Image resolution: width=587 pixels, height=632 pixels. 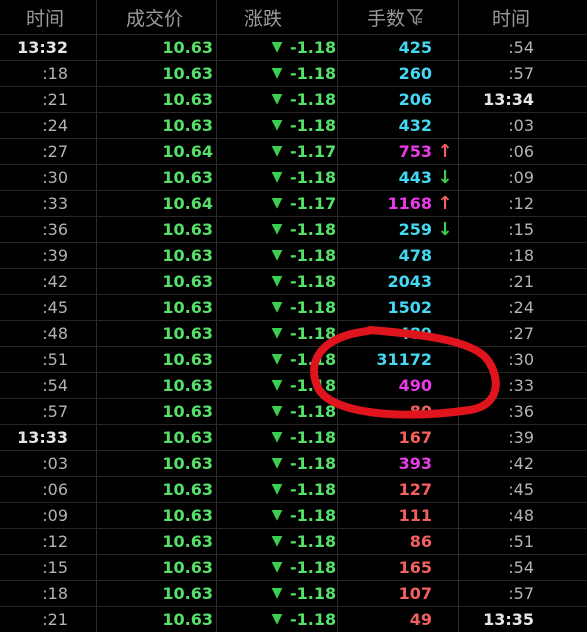 I want to click on tick-time: :48, so click(x=55, y=333).